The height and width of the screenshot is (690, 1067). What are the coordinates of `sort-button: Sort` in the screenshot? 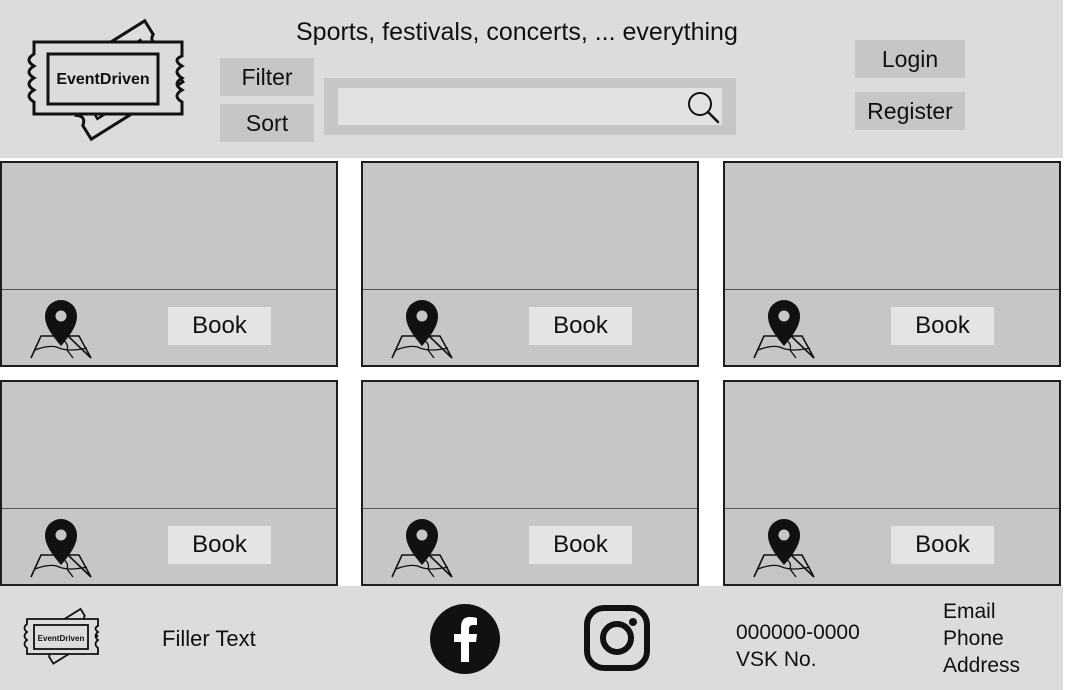 It's located at (267, 123).